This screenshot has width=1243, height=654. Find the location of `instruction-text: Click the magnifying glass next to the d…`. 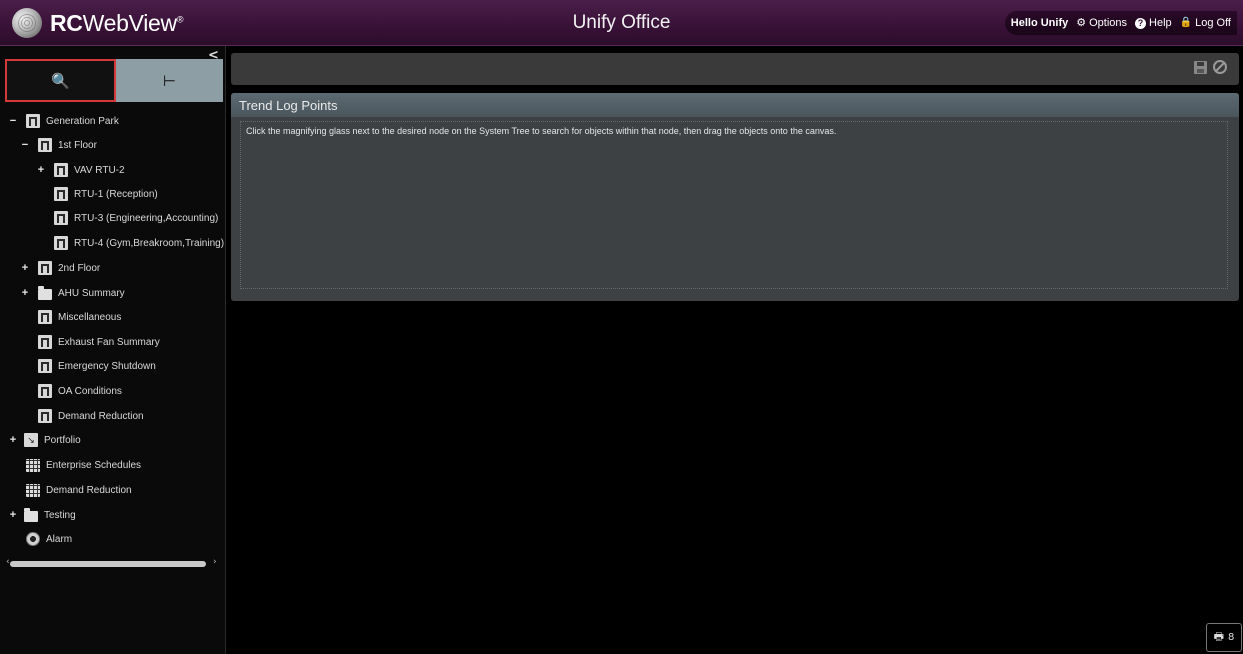

instruction-text: Click the magnifying glass next to the d… is located at coordinates (541, 131).